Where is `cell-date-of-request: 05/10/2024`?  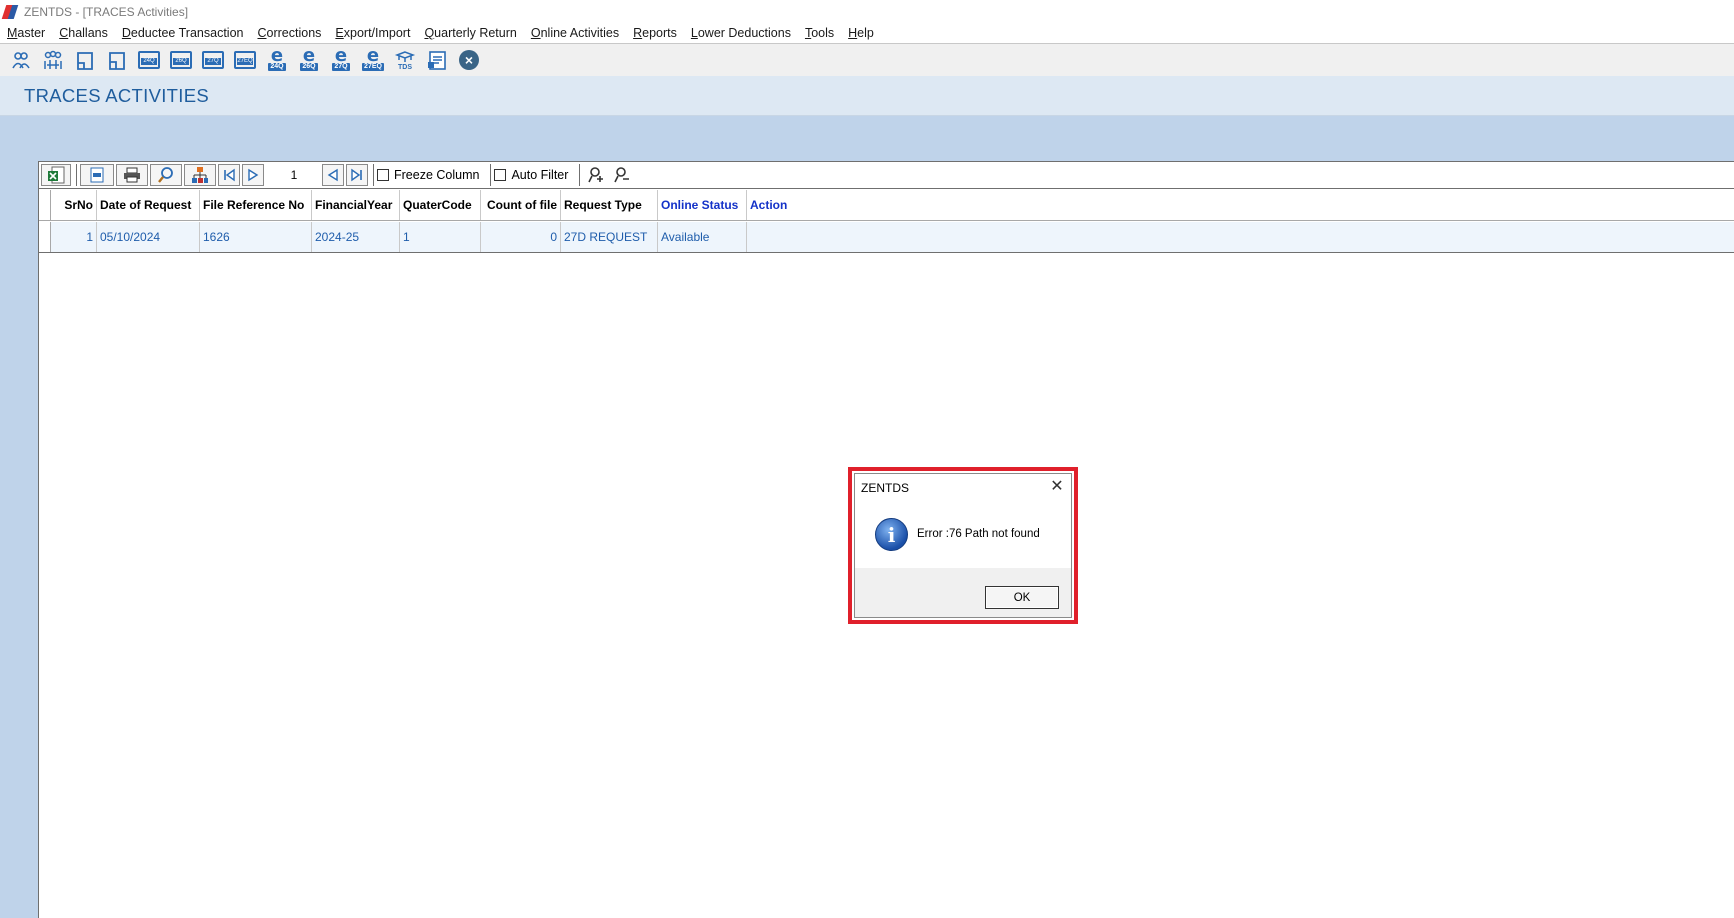
cell-date-of-request: 05/10/2024 is located at coordinates (148, 237).